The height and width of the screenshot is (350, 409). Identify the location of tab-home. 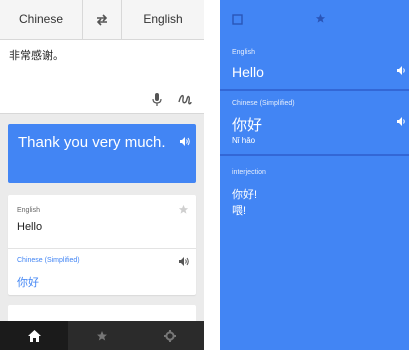
(34, 335).